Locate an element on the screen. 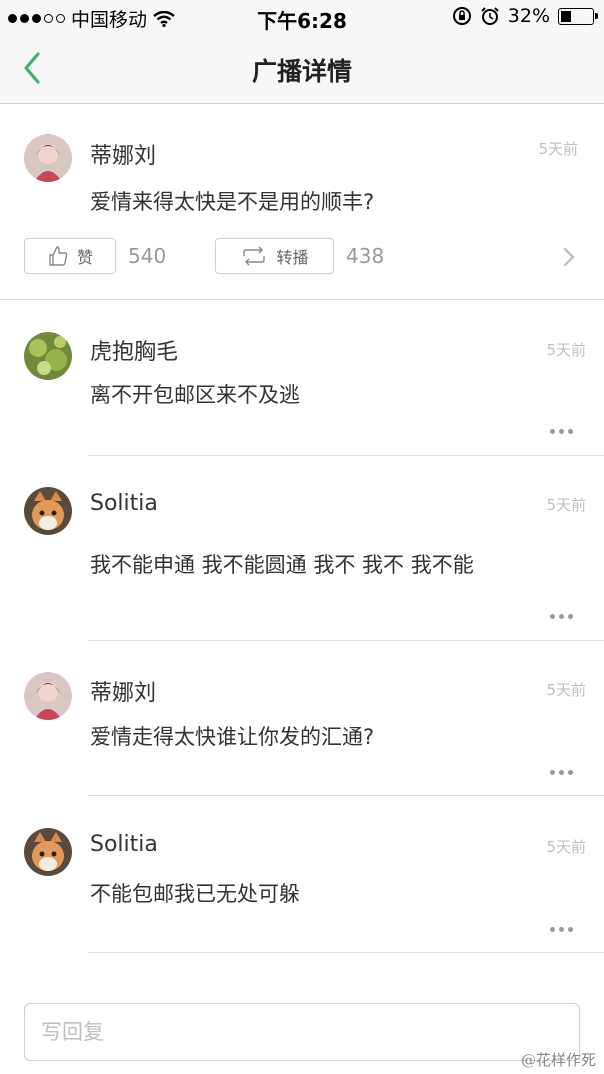 Image resolution: width=604 pixels, height=1074 pixels. comment-text: 我不能申通 我不能圆通 我不 我不 我不能 is located at coordinates (282, 565).